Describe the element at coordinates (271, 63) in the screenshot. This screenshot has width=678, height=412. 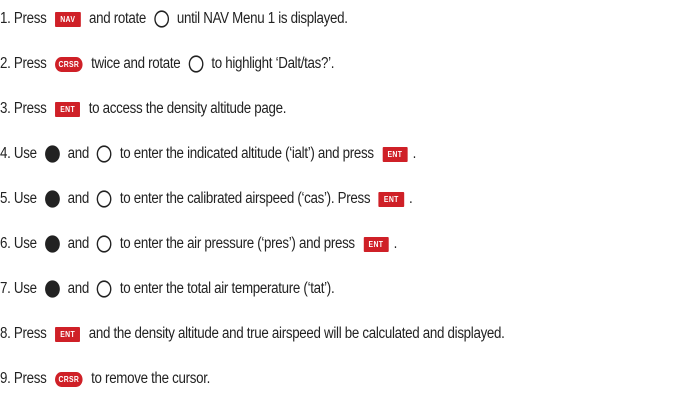
I see `step-text: to highlight ‘Dalt/tas?’.` at that location.